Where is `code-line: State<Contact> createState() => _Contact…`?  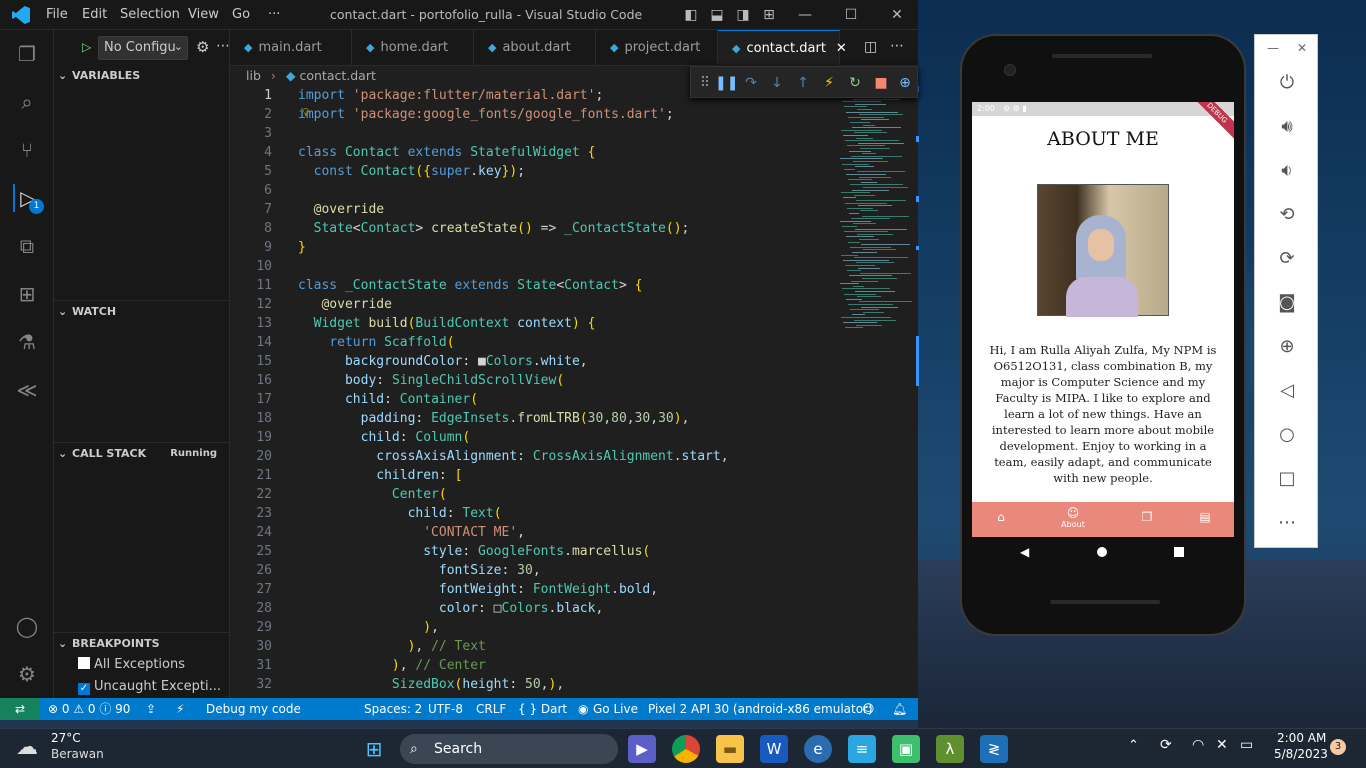 code-line: State<Contact> createState() => _Contact… is located at coordinates (494, 228).